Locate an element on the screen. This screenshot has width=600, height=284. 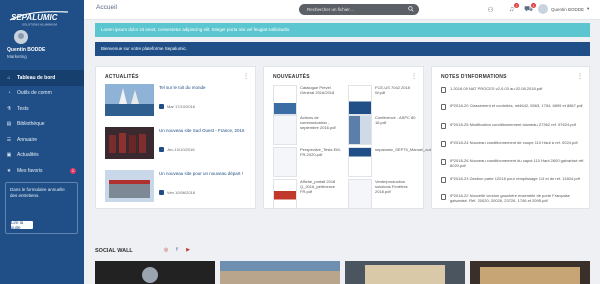
document-item: sepalumic_SEP75_Manuel_outil_2018.pdf is located at coordinates (399, 162).